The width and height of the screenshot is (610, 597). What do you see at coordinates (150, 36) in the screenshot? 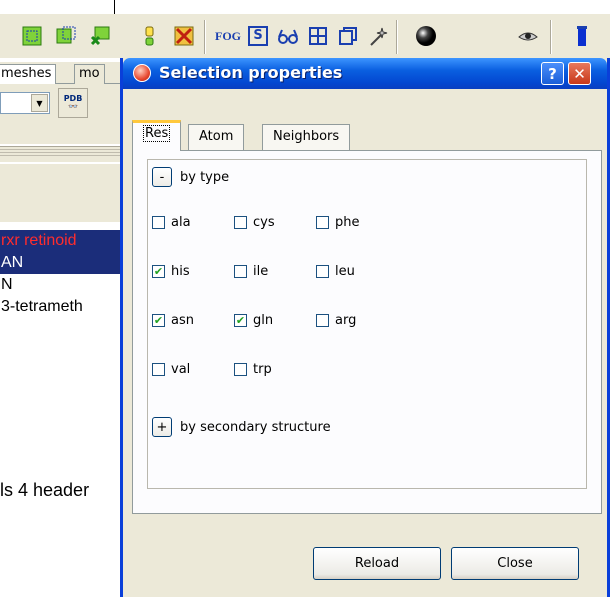
I see `select-sidechain-icon` at bounding box center [150, 36].